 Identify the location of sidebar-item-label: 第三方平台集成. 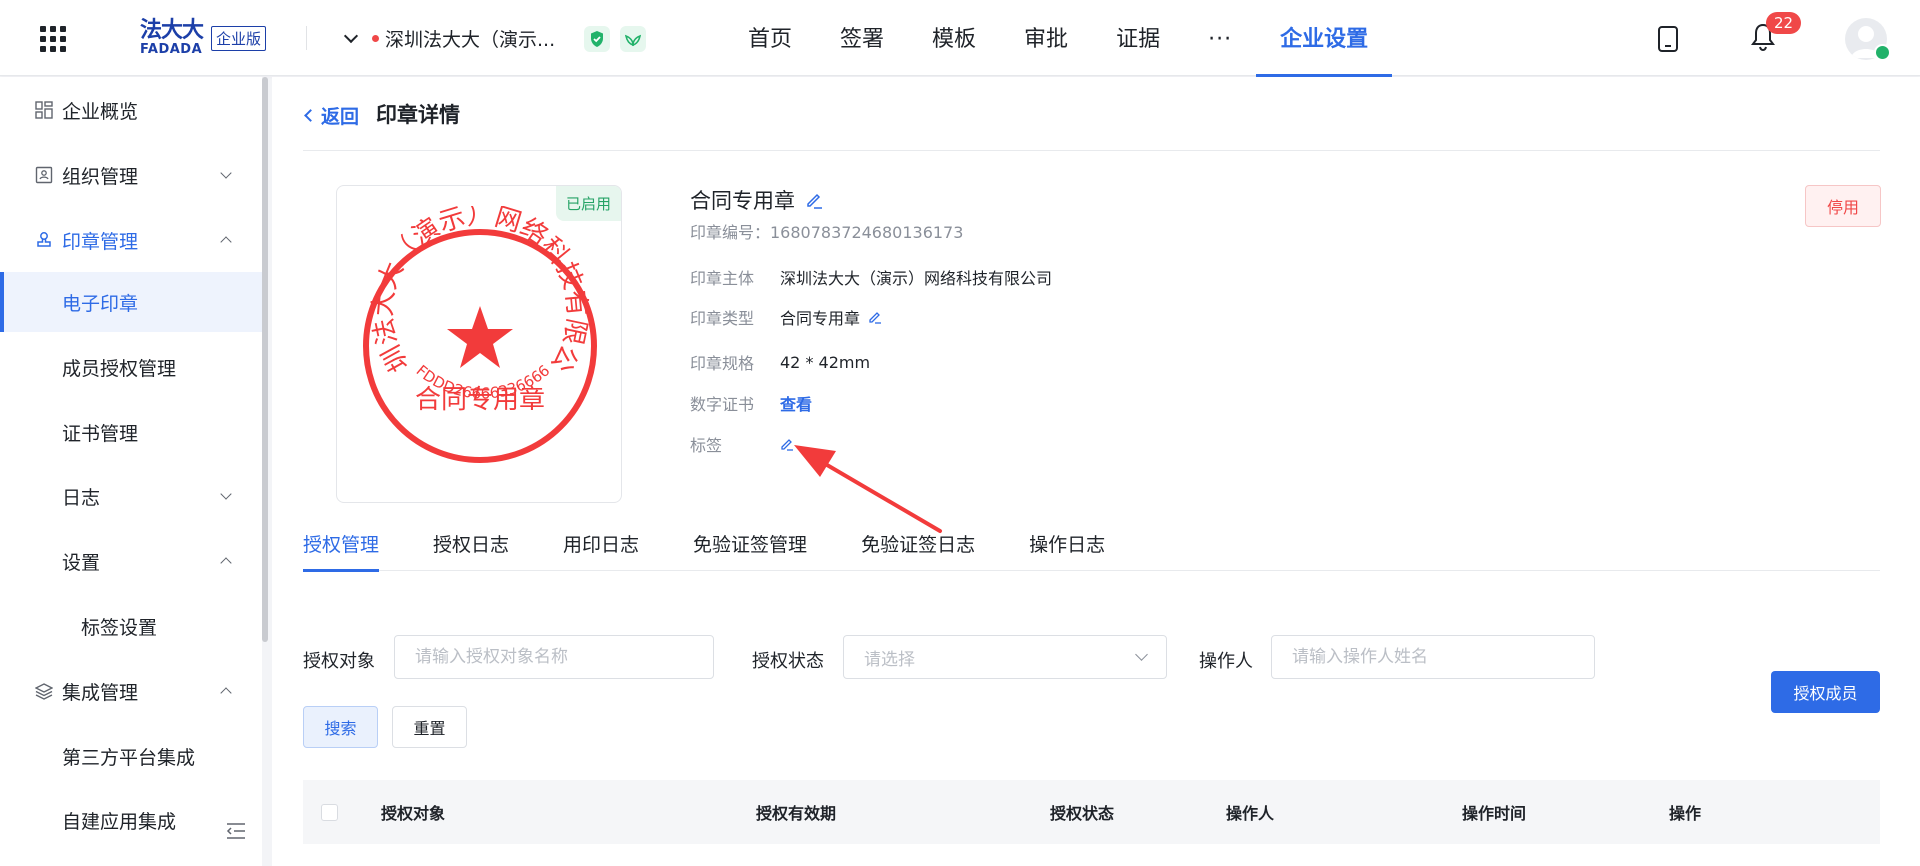
(129, 757).